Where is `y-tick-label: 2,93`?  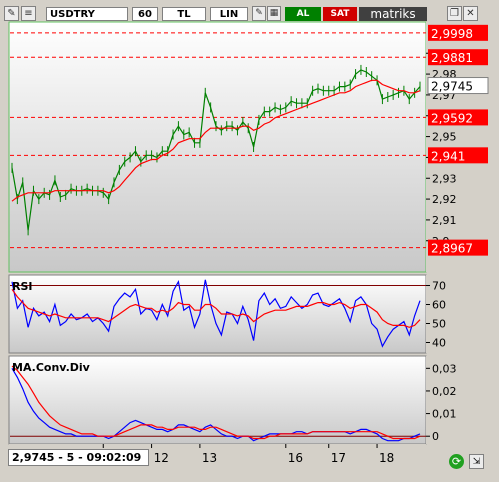
y-tick-label: 2,93 is located at coordinates (444, 178).